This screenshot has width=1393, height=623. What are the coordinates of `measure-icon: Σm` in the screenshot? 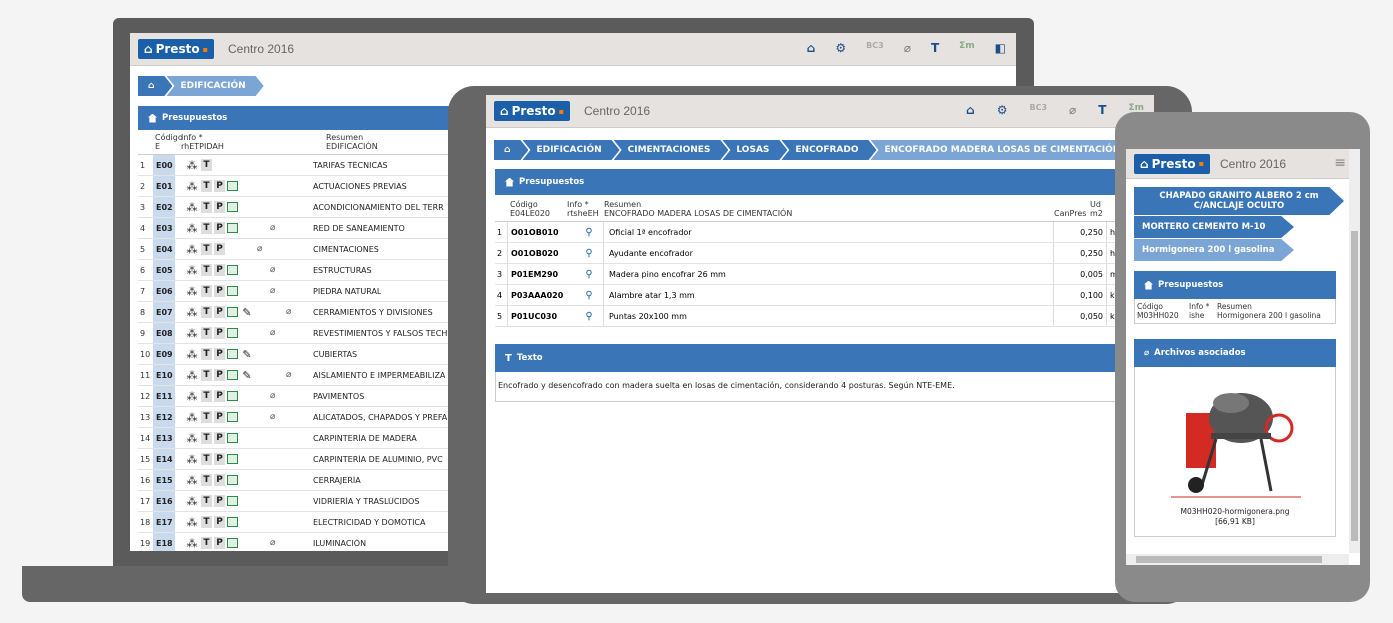 It's located at (967, 48).